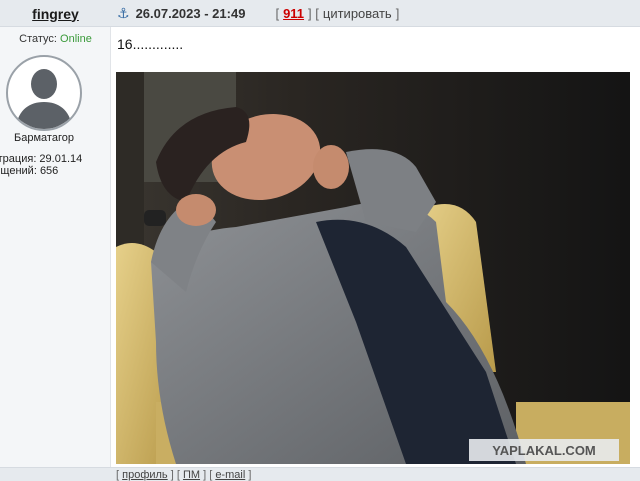 Image resolution: width=640 pixels, height=481 pixels. I want to click on user-rank: Барматагор, so click(44, 138).